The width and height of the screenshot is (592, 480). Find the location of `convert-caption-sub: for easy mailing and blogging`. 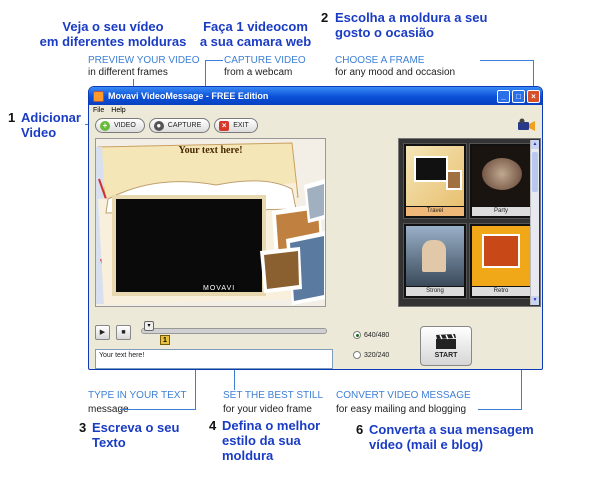

convert-caption-sub: for easy mailing and blogging is located at coordinates (401, 409).